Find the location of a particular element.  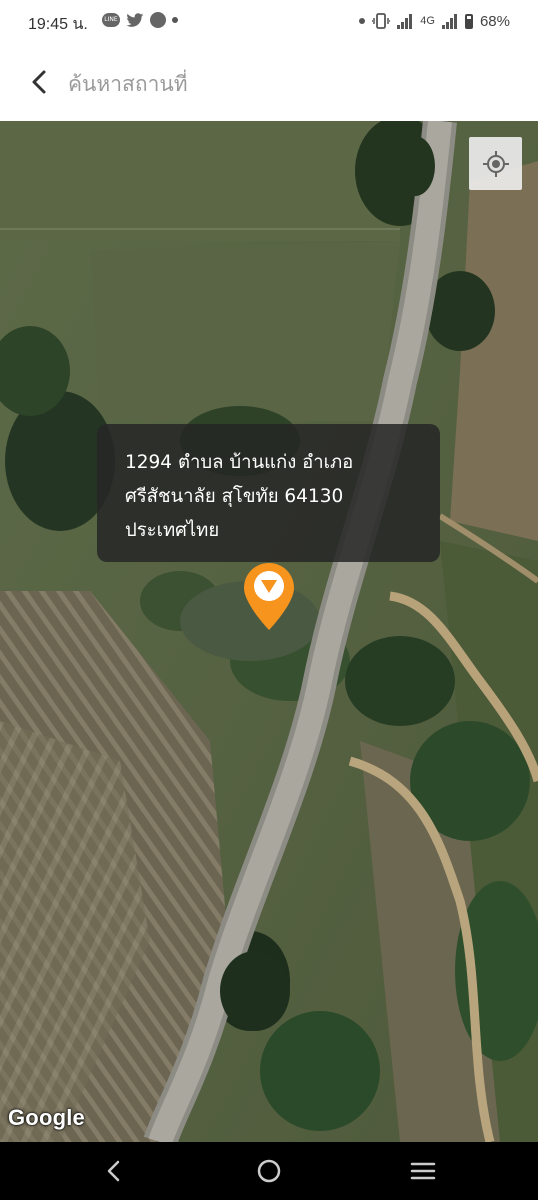

nav-home-icon is located at coordinates (269, 1171).